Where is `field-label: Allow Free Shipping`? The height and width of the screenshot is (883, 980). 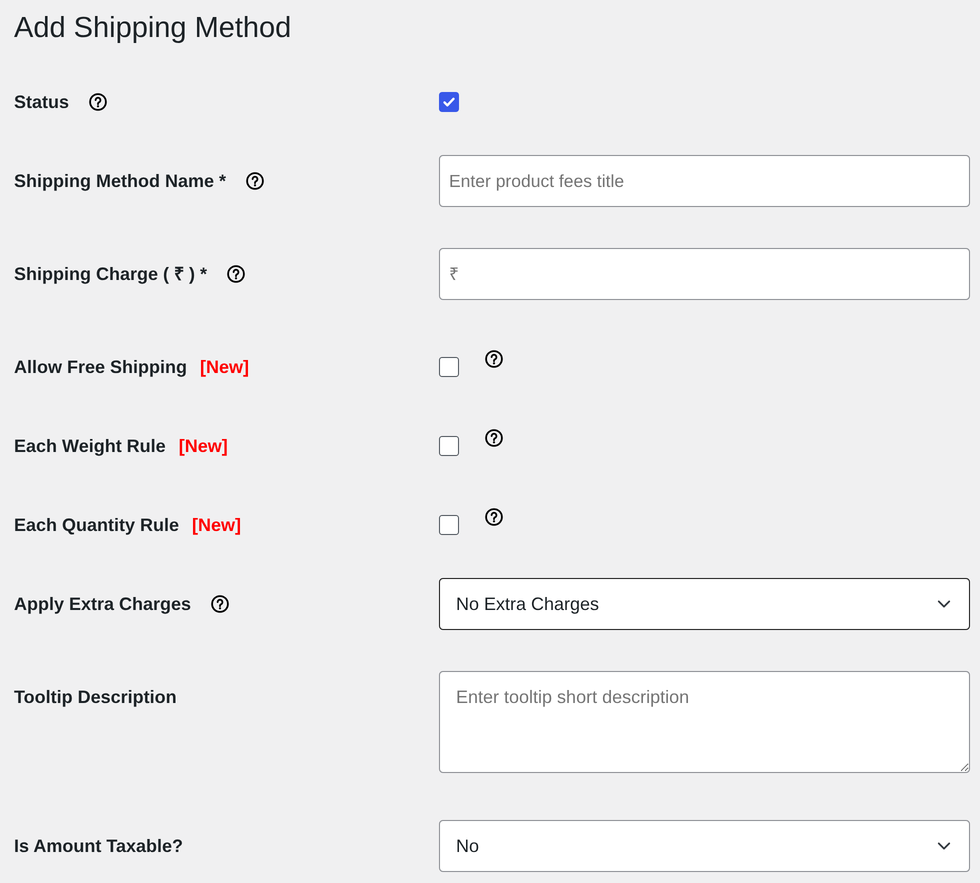
field-label: Allow Free Shipping is located at coordinates (101, 367).